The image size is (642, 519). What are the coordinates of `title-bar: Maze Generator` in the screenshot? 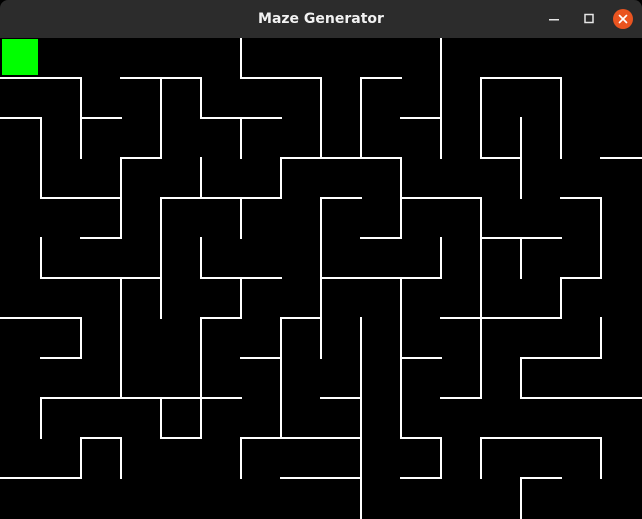 It's located at (321, 19).